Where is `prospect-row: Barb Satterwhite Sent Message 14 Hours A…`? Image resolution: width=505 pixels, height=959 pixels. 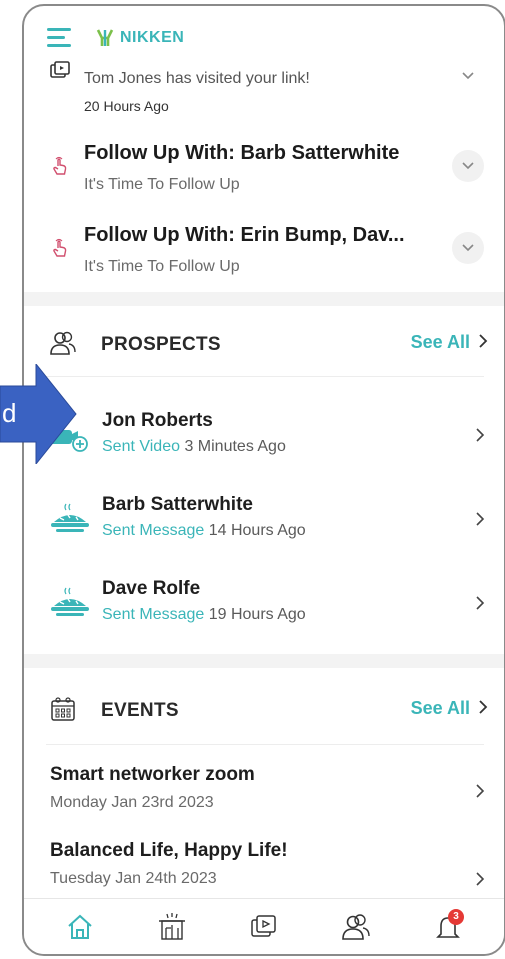 prospect-row: Barb Satterwhite Sent Message 14 Hours A… is located at coordinates (264, 519).